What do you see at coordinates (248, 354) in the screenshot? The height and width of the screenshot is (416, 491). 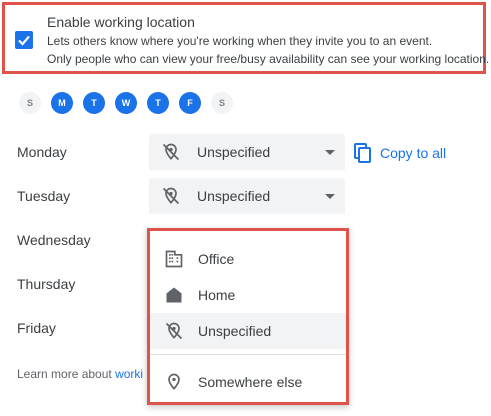 I see `menu-divider` at bounding box center [248, 354].